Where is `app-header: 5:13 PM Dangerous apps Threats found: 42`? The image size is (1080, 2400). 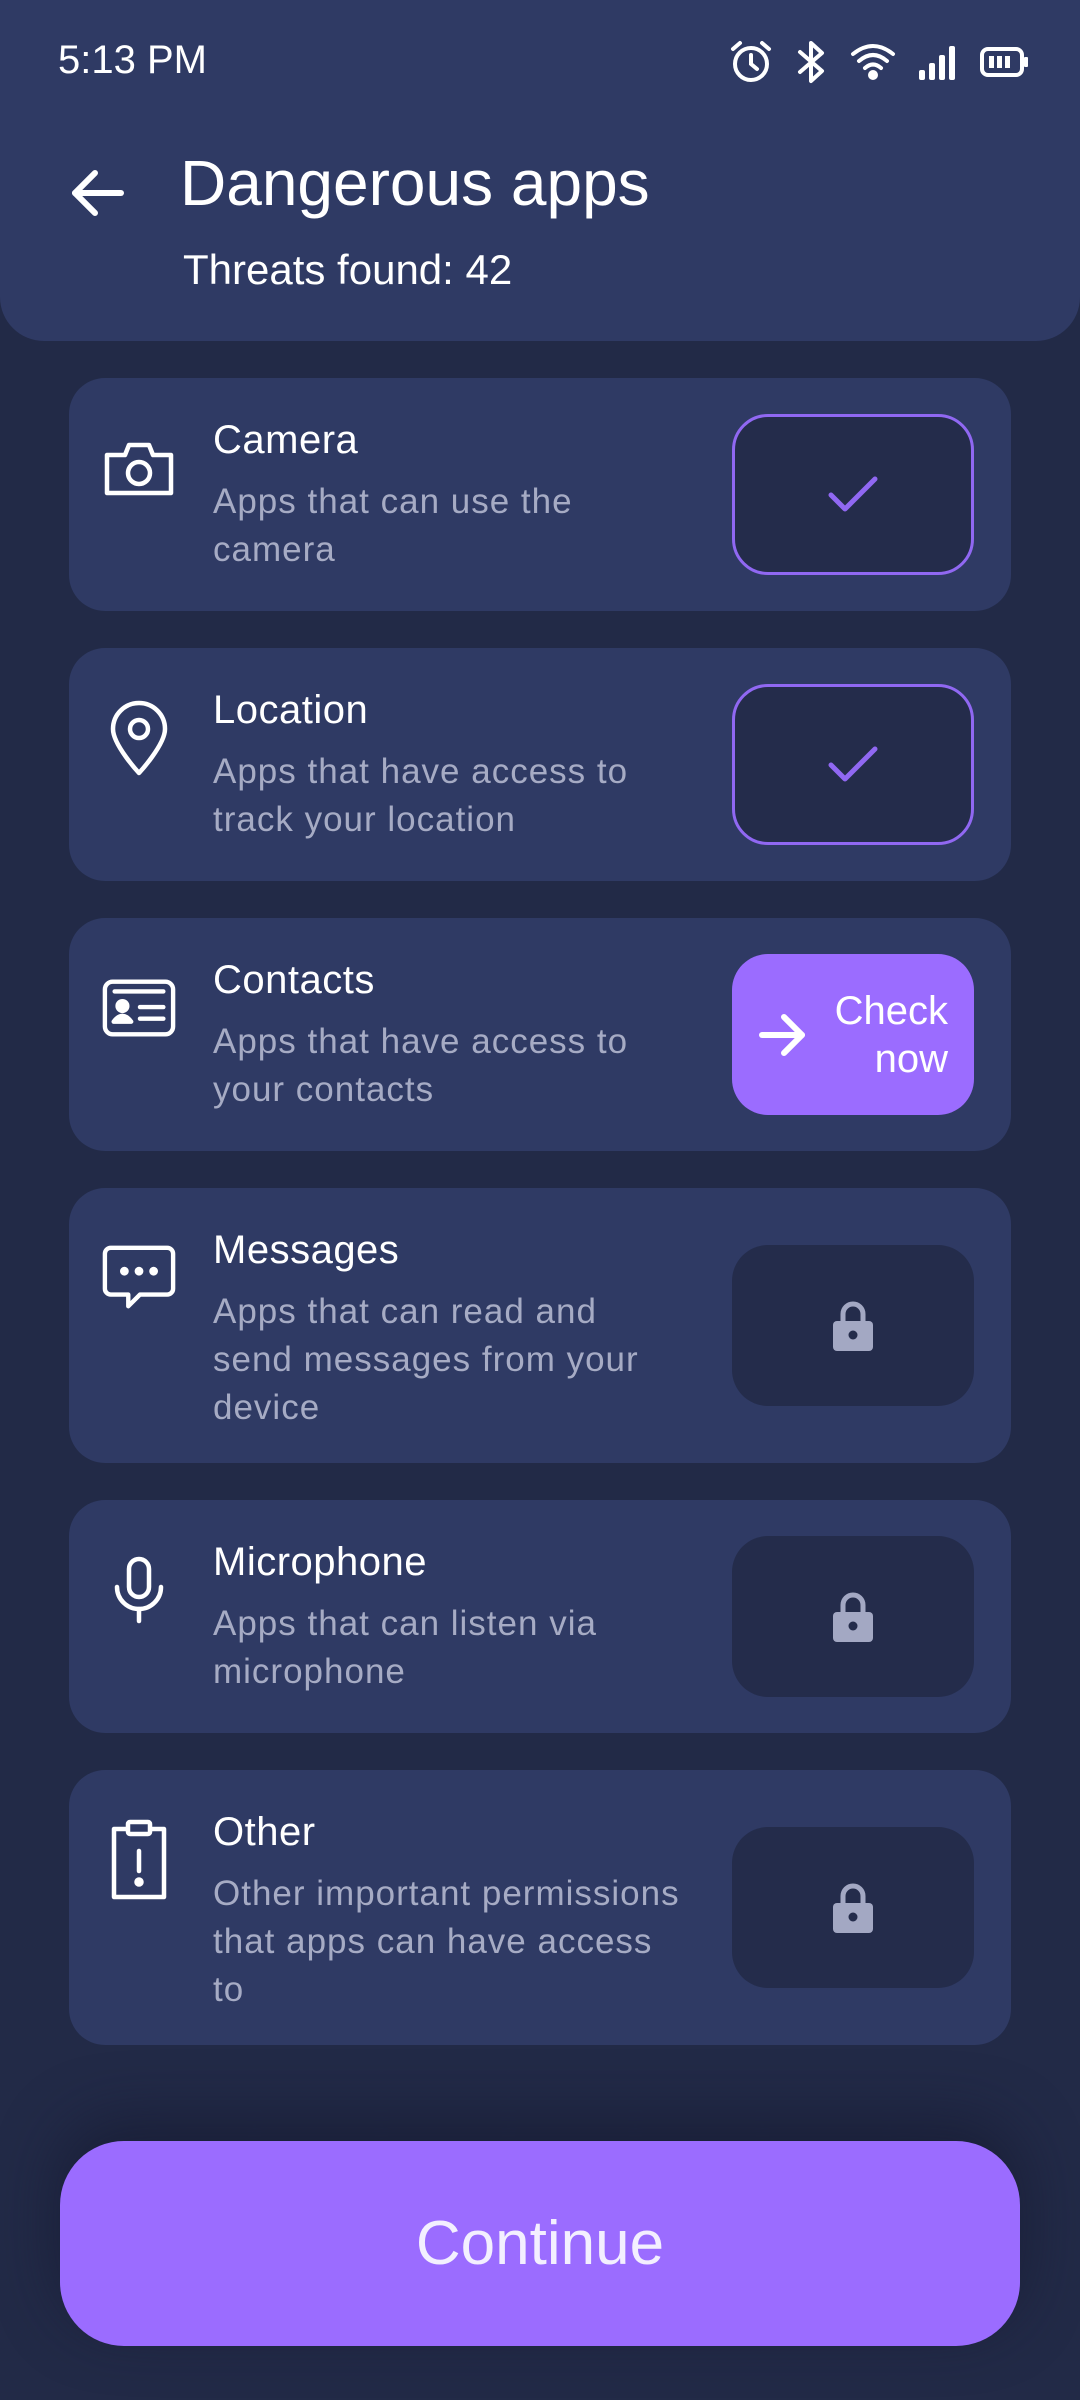 app-header: 5:13 PM Dangerous apps Threats found: 42 is located at coordinates (540, 170).